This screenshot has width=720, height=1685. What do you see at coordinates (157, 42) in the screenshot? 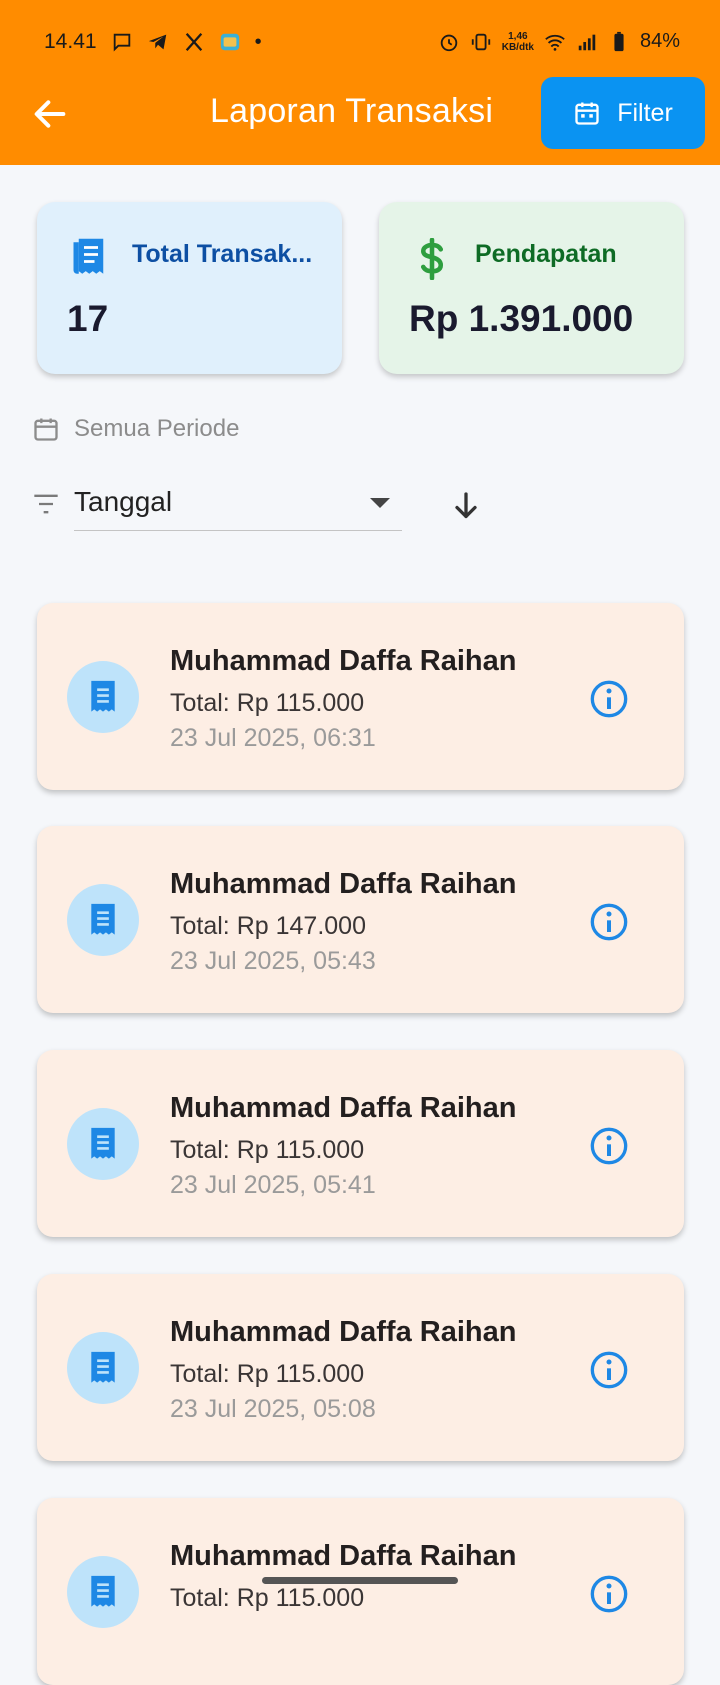
I see `telegram-icon` at bounding box center [157, 42].